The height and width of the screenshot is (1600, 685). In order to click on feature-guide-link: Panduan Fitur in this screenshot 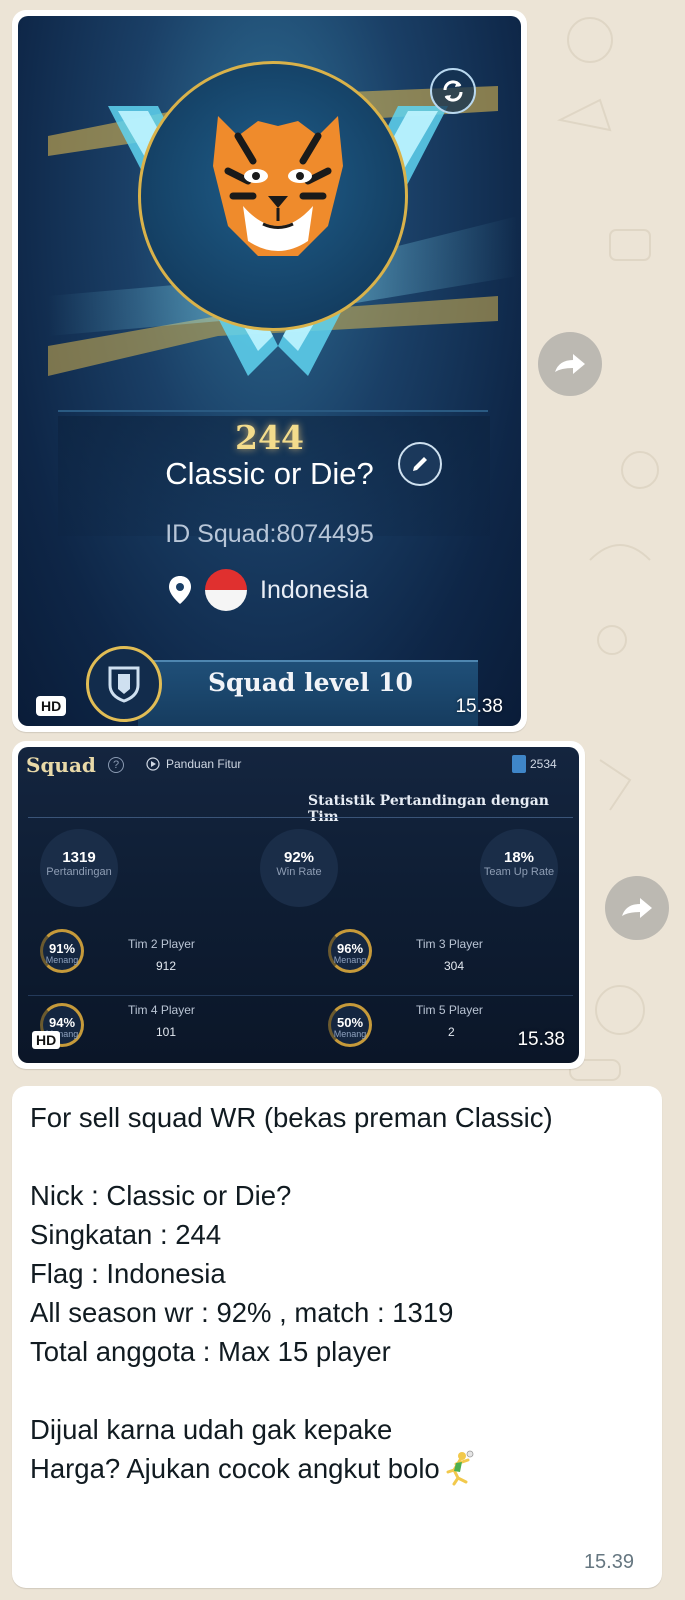, I will do `click(193, 764)`.